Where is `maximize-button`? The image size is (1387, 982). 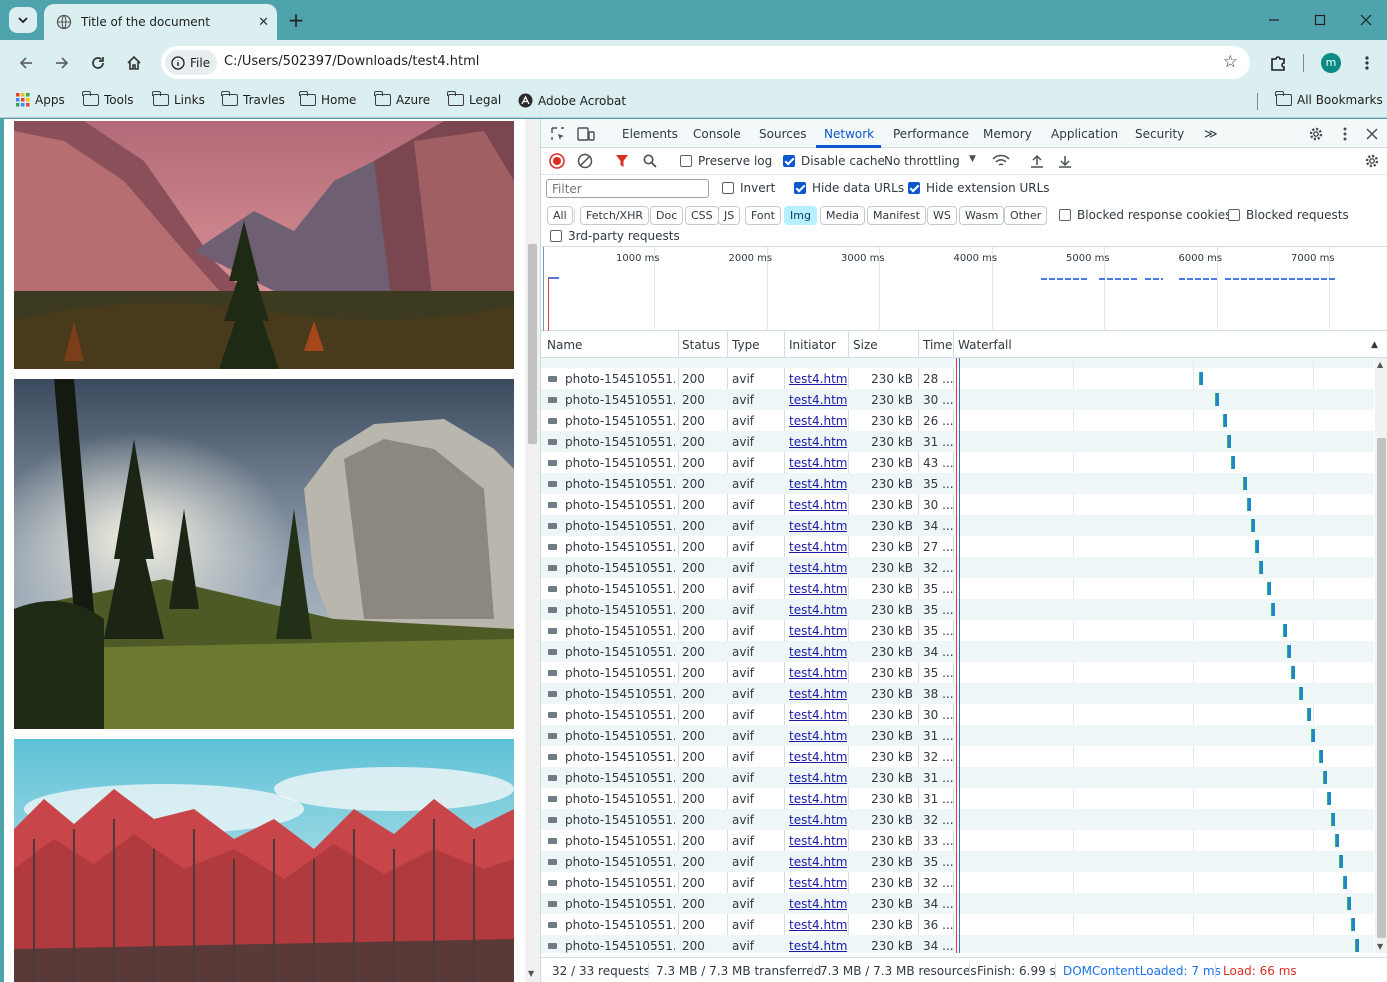
maximize-button is located at coordinates (1320, 20).